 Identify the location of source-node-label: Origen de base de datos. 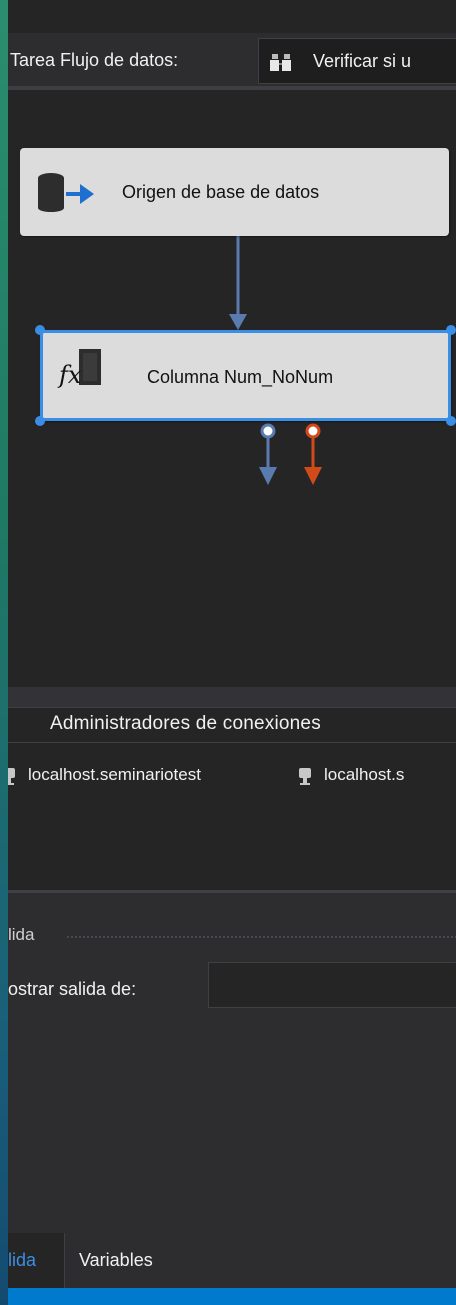
(221, 192).